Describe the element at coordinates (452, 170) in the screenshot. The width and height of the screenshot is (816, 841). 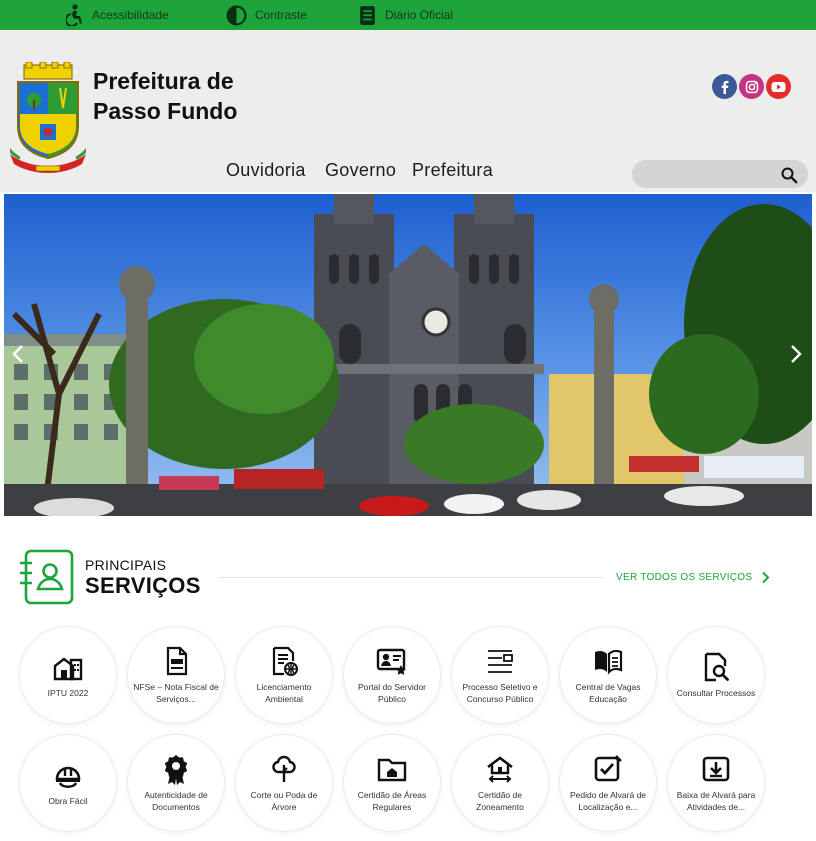
I see `nav-item-prefeitura: Prefeitura` at that location.